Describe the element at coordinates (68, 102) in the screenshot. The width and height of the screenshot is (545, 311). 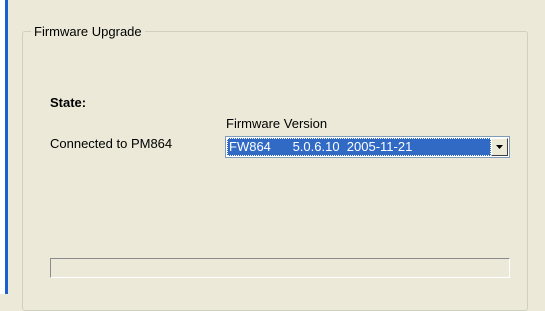
I see `state-label: State:` at that location.